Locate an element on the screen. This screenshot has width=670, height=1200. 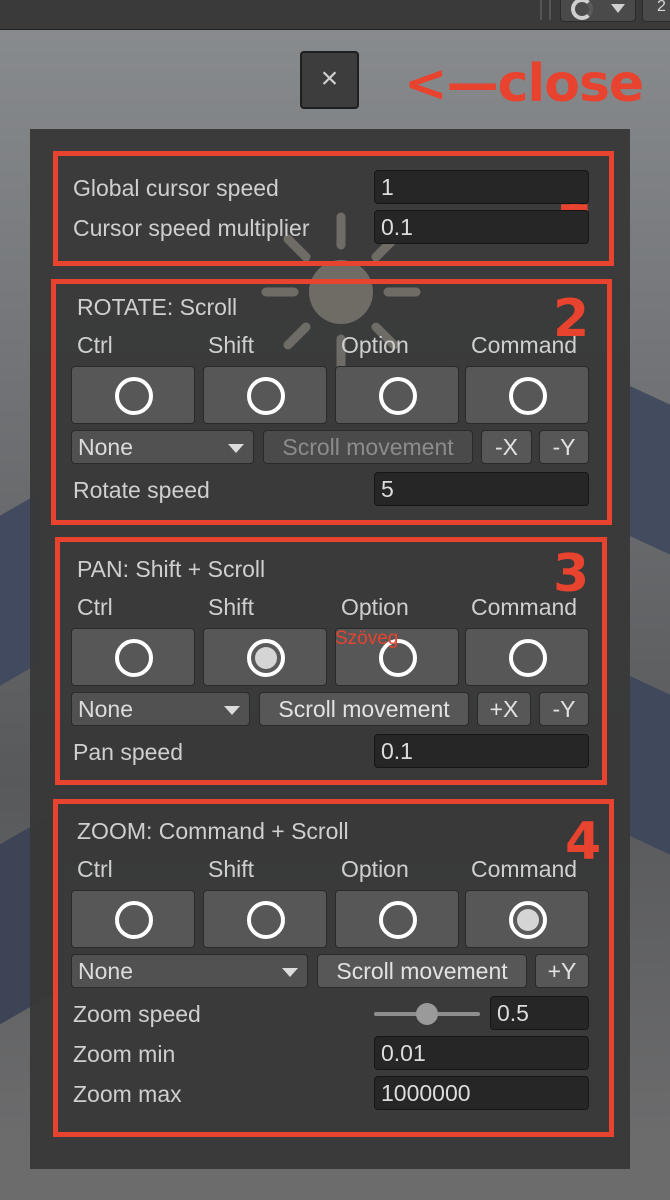
pan-axis-x-button: +X is located at coordinates (504, 709).